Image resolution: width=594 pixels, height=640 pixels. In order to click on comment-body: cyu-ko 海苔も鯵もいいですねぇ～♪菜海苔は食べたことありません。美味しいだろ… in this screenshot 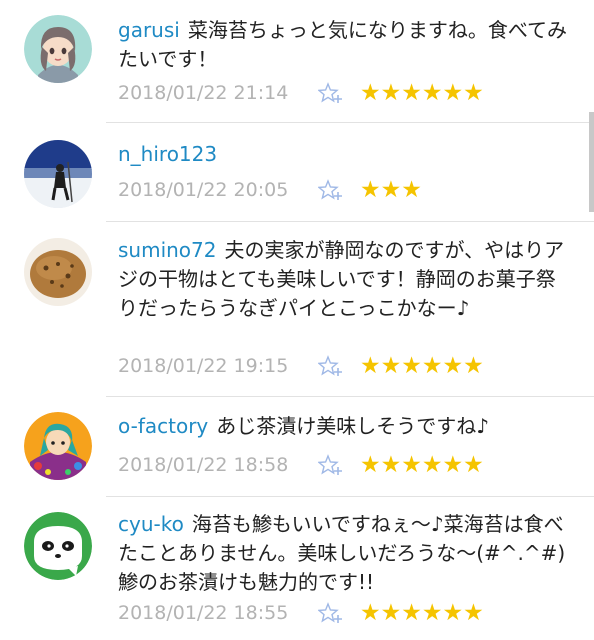, I will do `click(351, 553)`.